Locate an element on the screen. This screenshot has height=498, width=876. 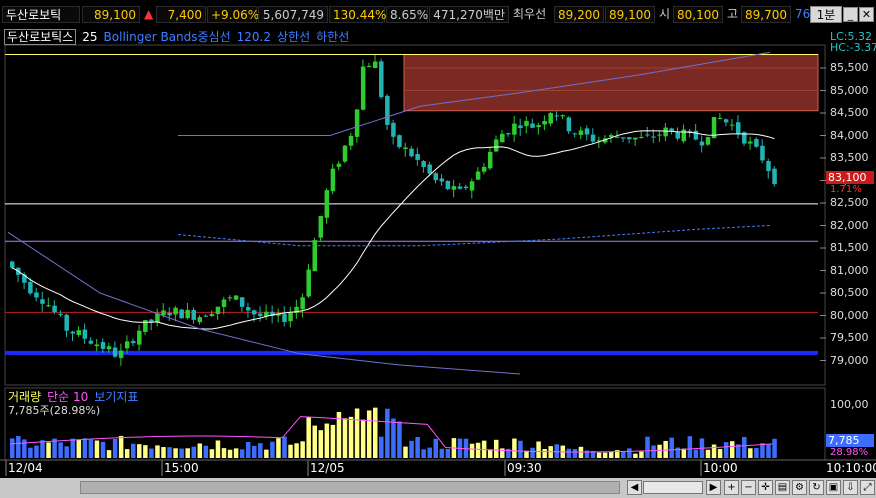
price-tick-label: 80,500 is located at coordinates (849, 292).